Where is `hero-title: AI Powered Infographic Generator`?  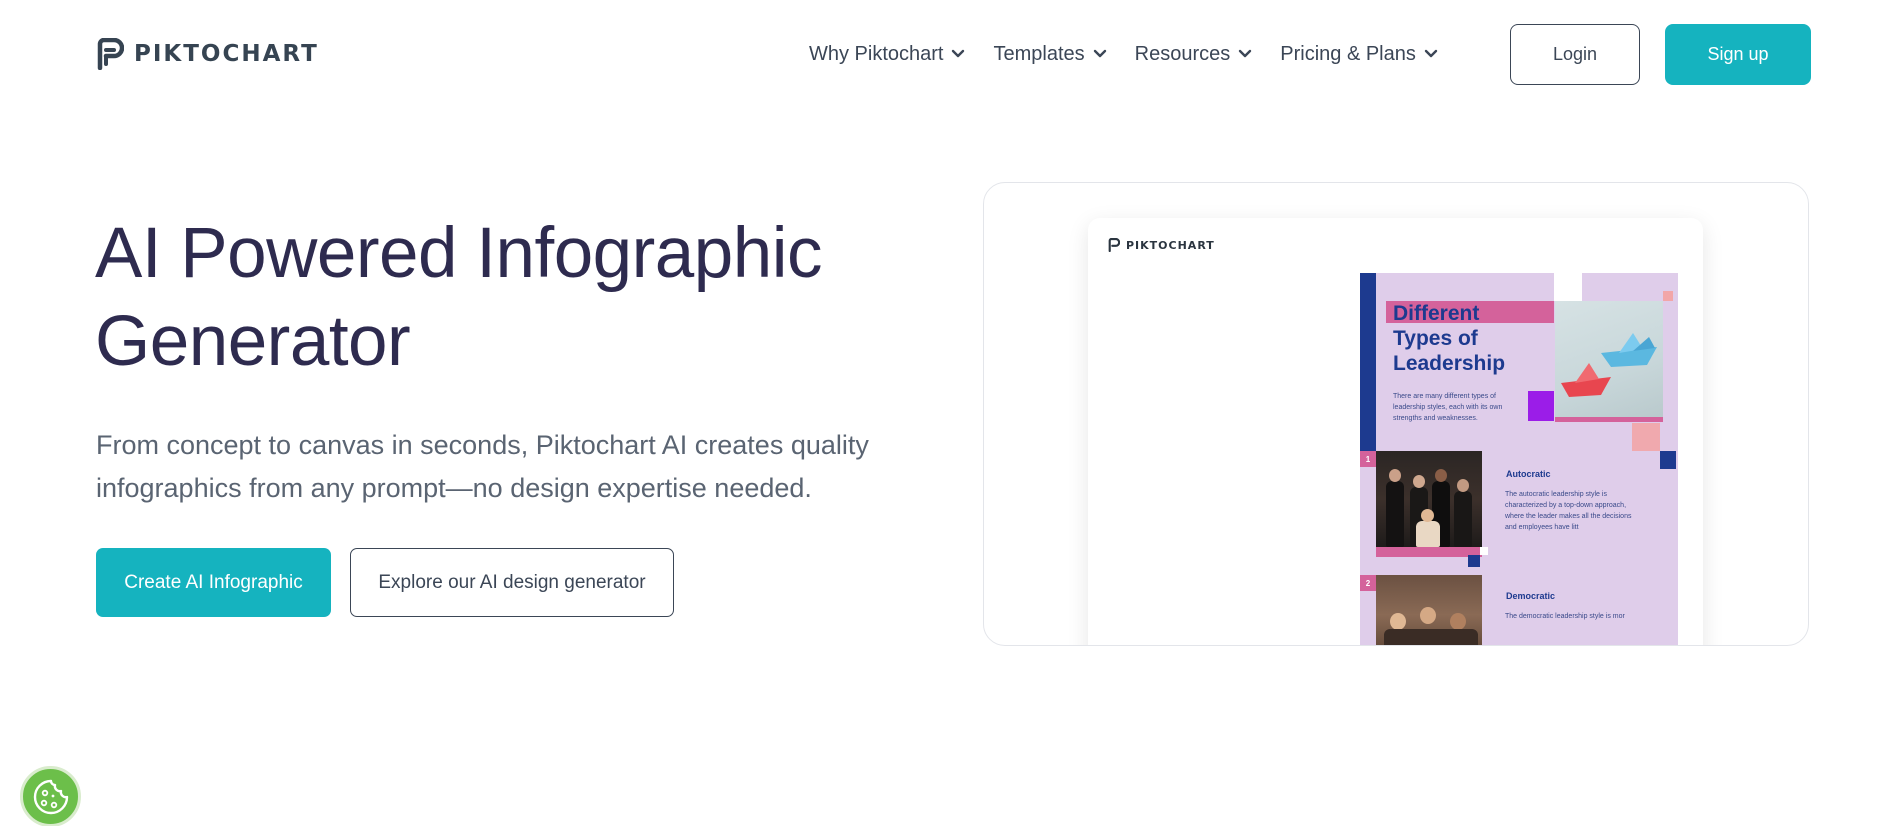 hero-title: AI Powered Infographic Generator is located at coordinates (475, 298).